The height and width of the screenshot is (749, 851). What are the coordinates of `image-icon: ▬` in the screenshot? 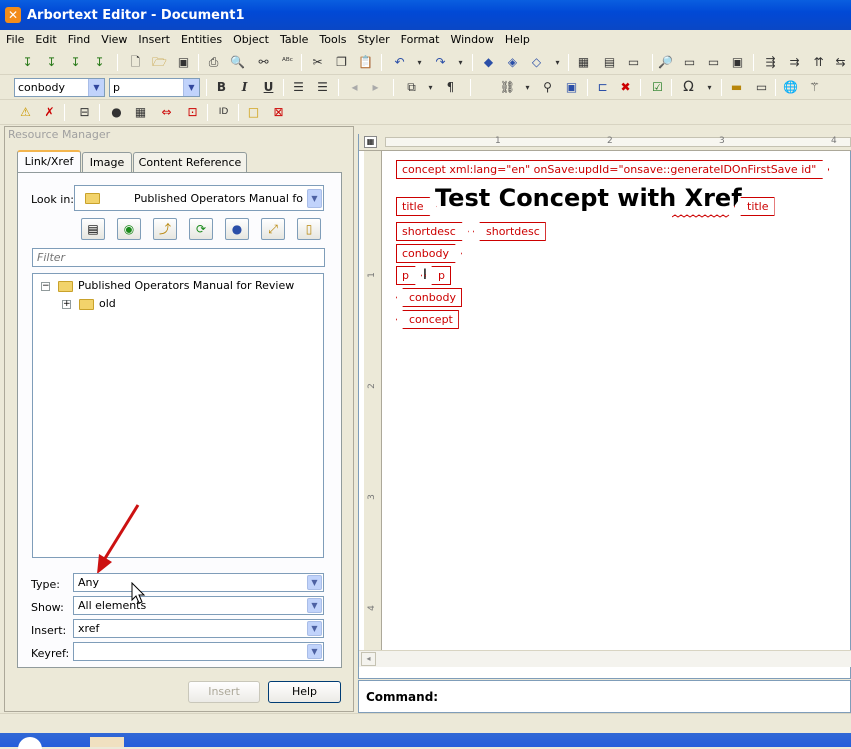 It's located at (736, 87).